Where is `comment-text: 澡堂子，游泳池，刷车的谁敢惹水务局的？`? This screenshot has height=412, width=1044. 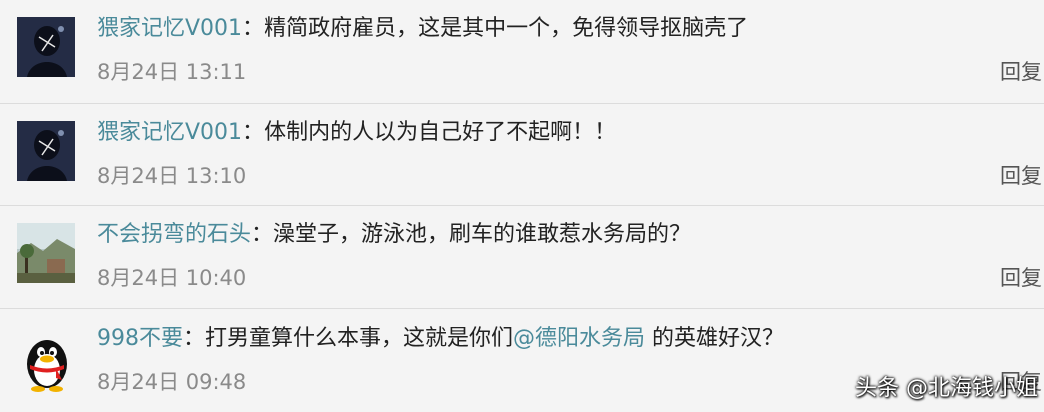 comment-text: 澡堂子，游泳池，刷车的谁敢惹水务局的？ is located at coordinates (482, 234).